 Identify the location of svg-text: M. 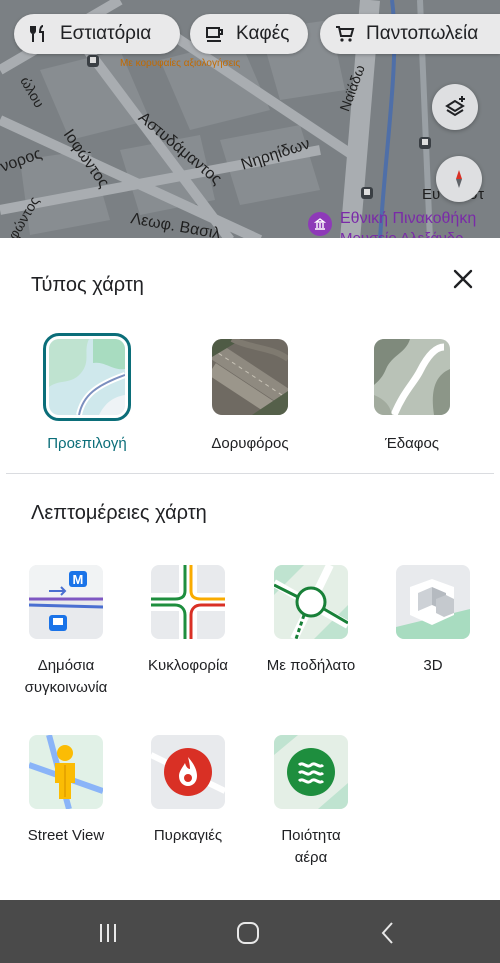
(78, 579).